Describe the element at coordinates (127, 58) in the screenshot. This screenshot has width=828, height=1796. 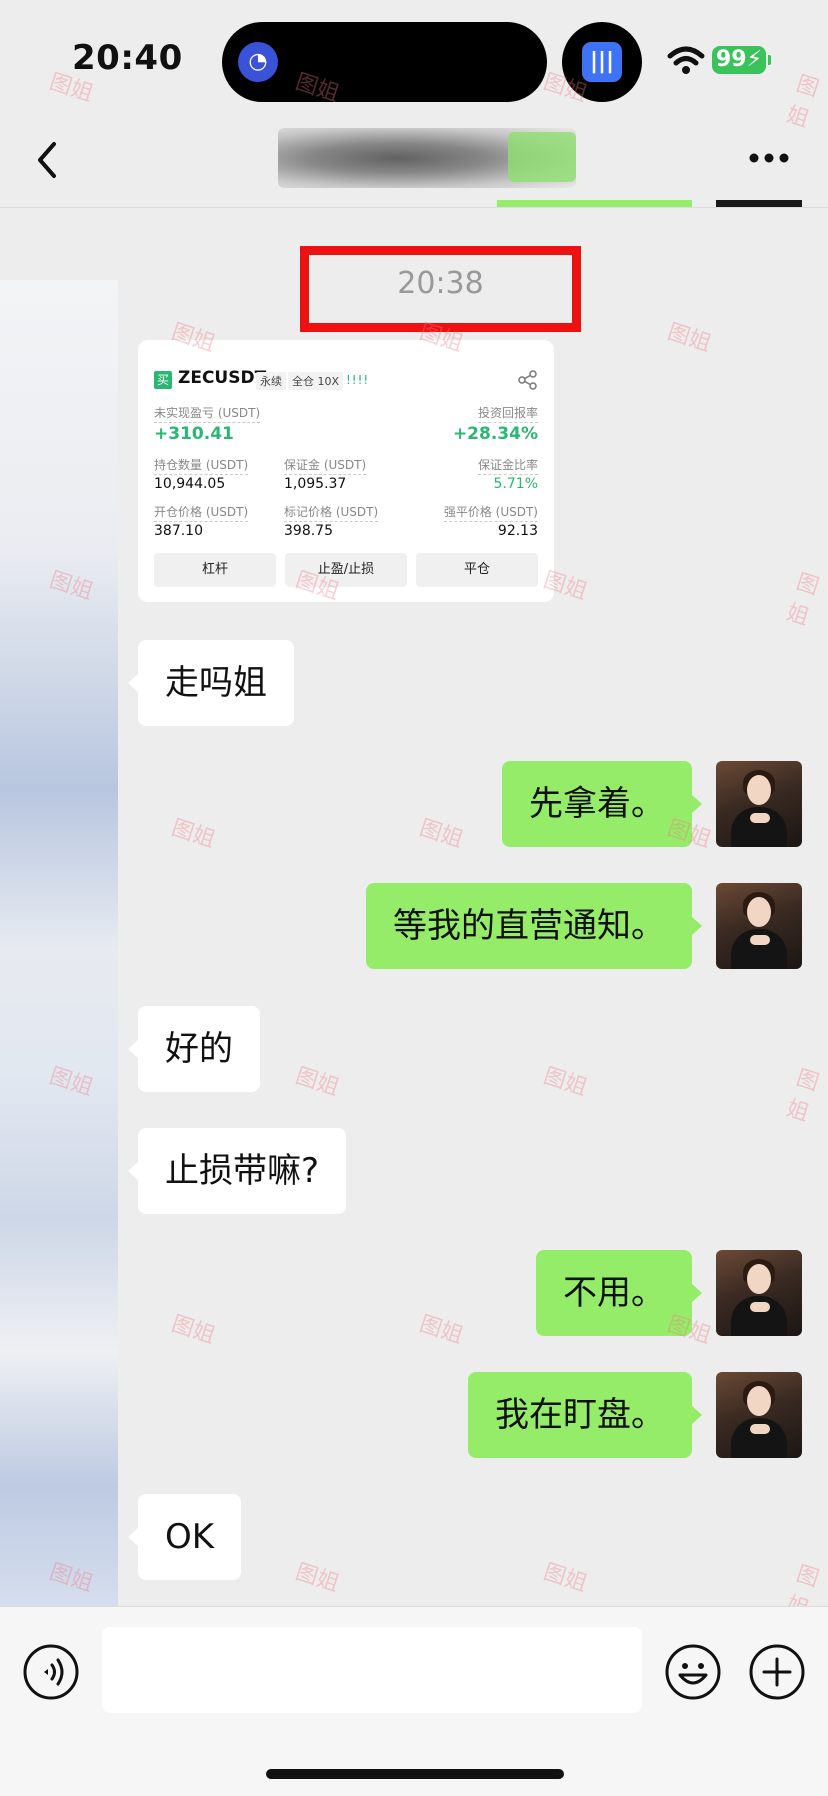
I see `status-time: 20:40` at that location.